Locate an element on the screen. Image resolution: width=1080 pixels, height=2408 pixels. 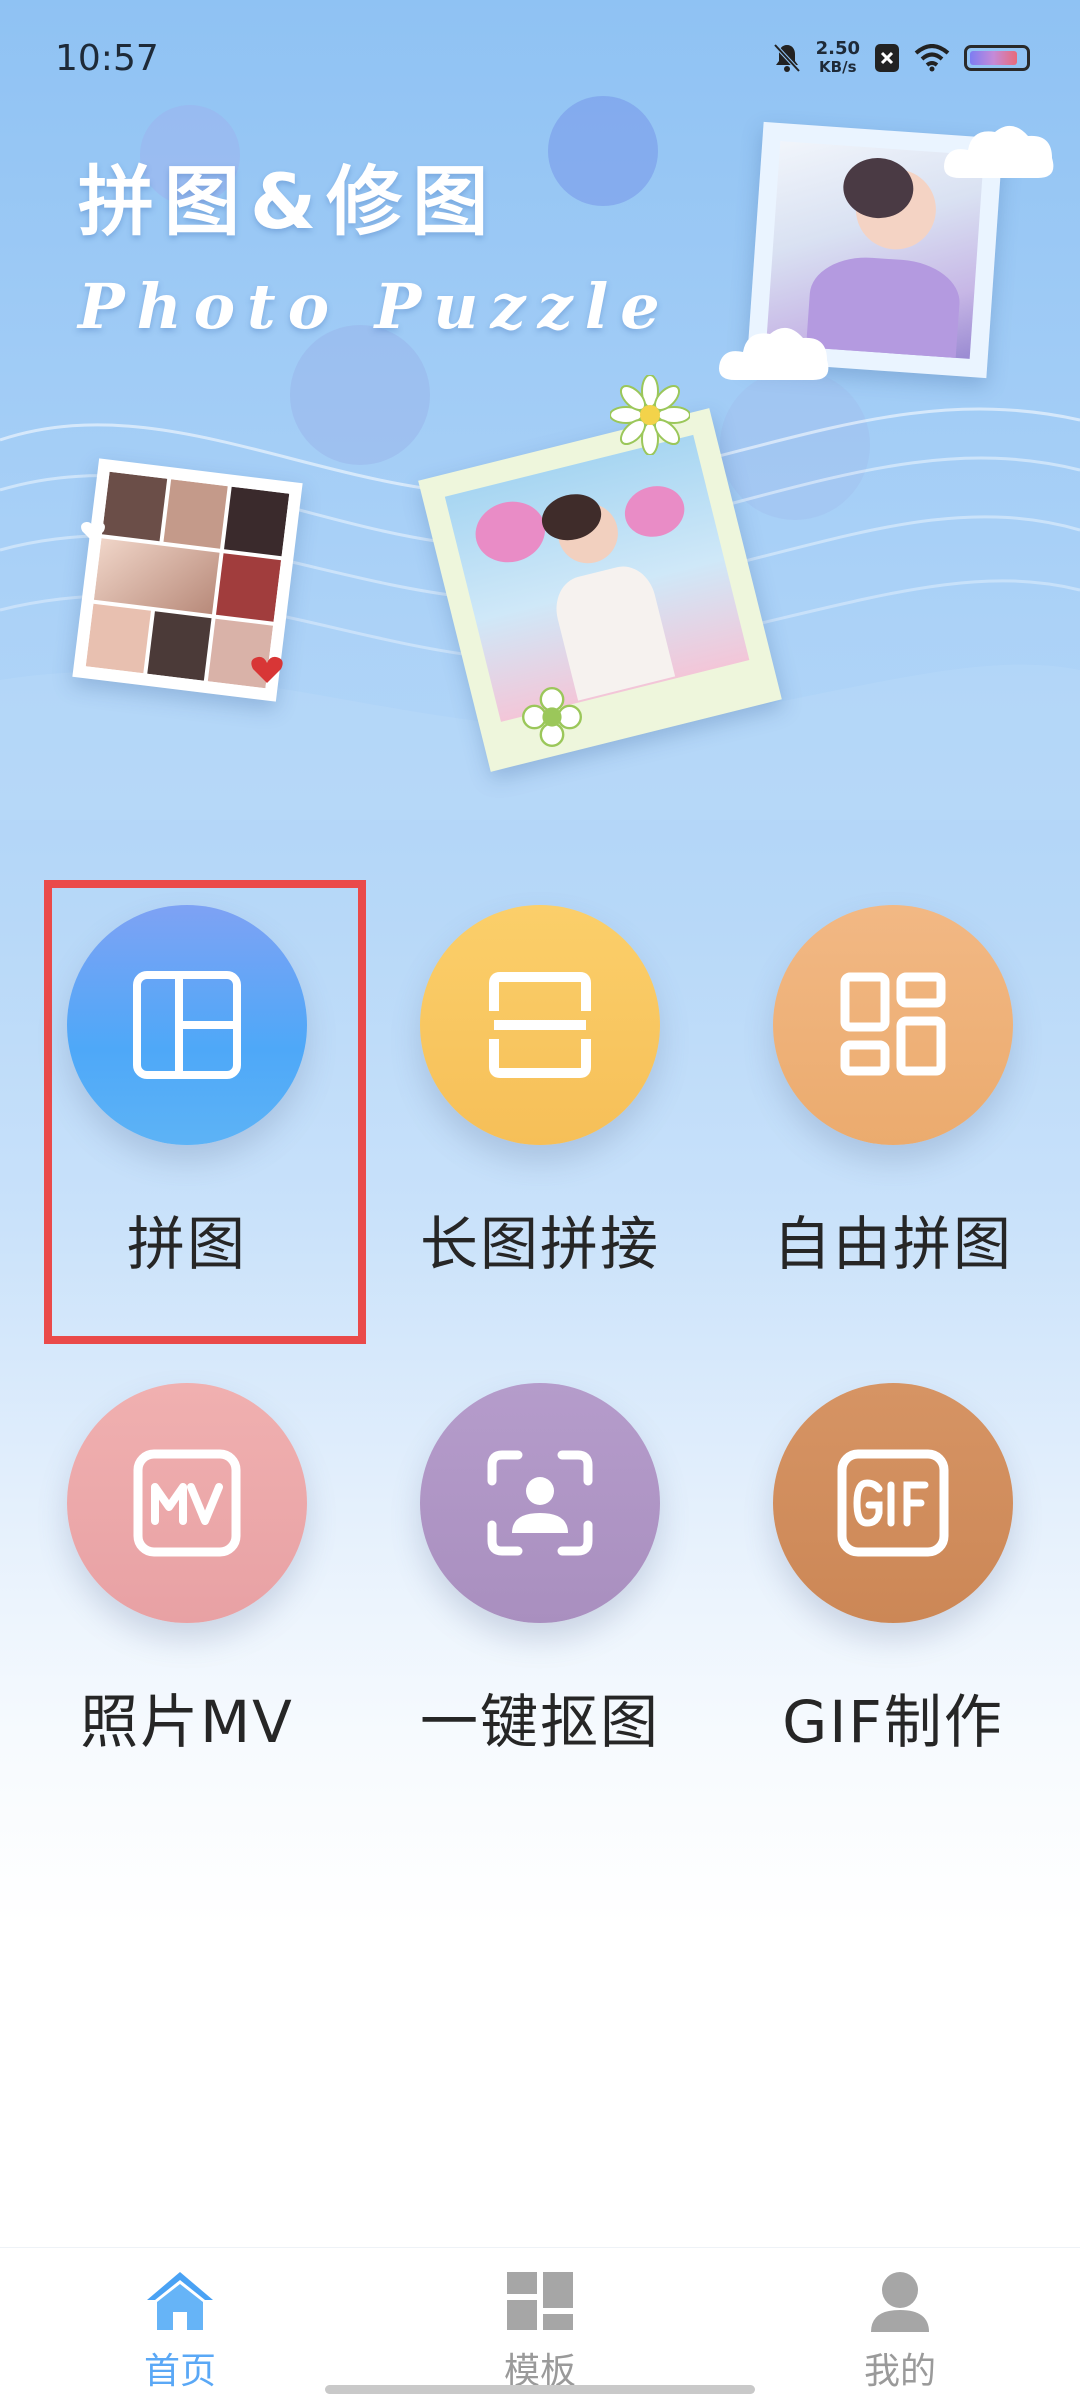
long-image-stitch-icon is located at coordinates (540, 1025).